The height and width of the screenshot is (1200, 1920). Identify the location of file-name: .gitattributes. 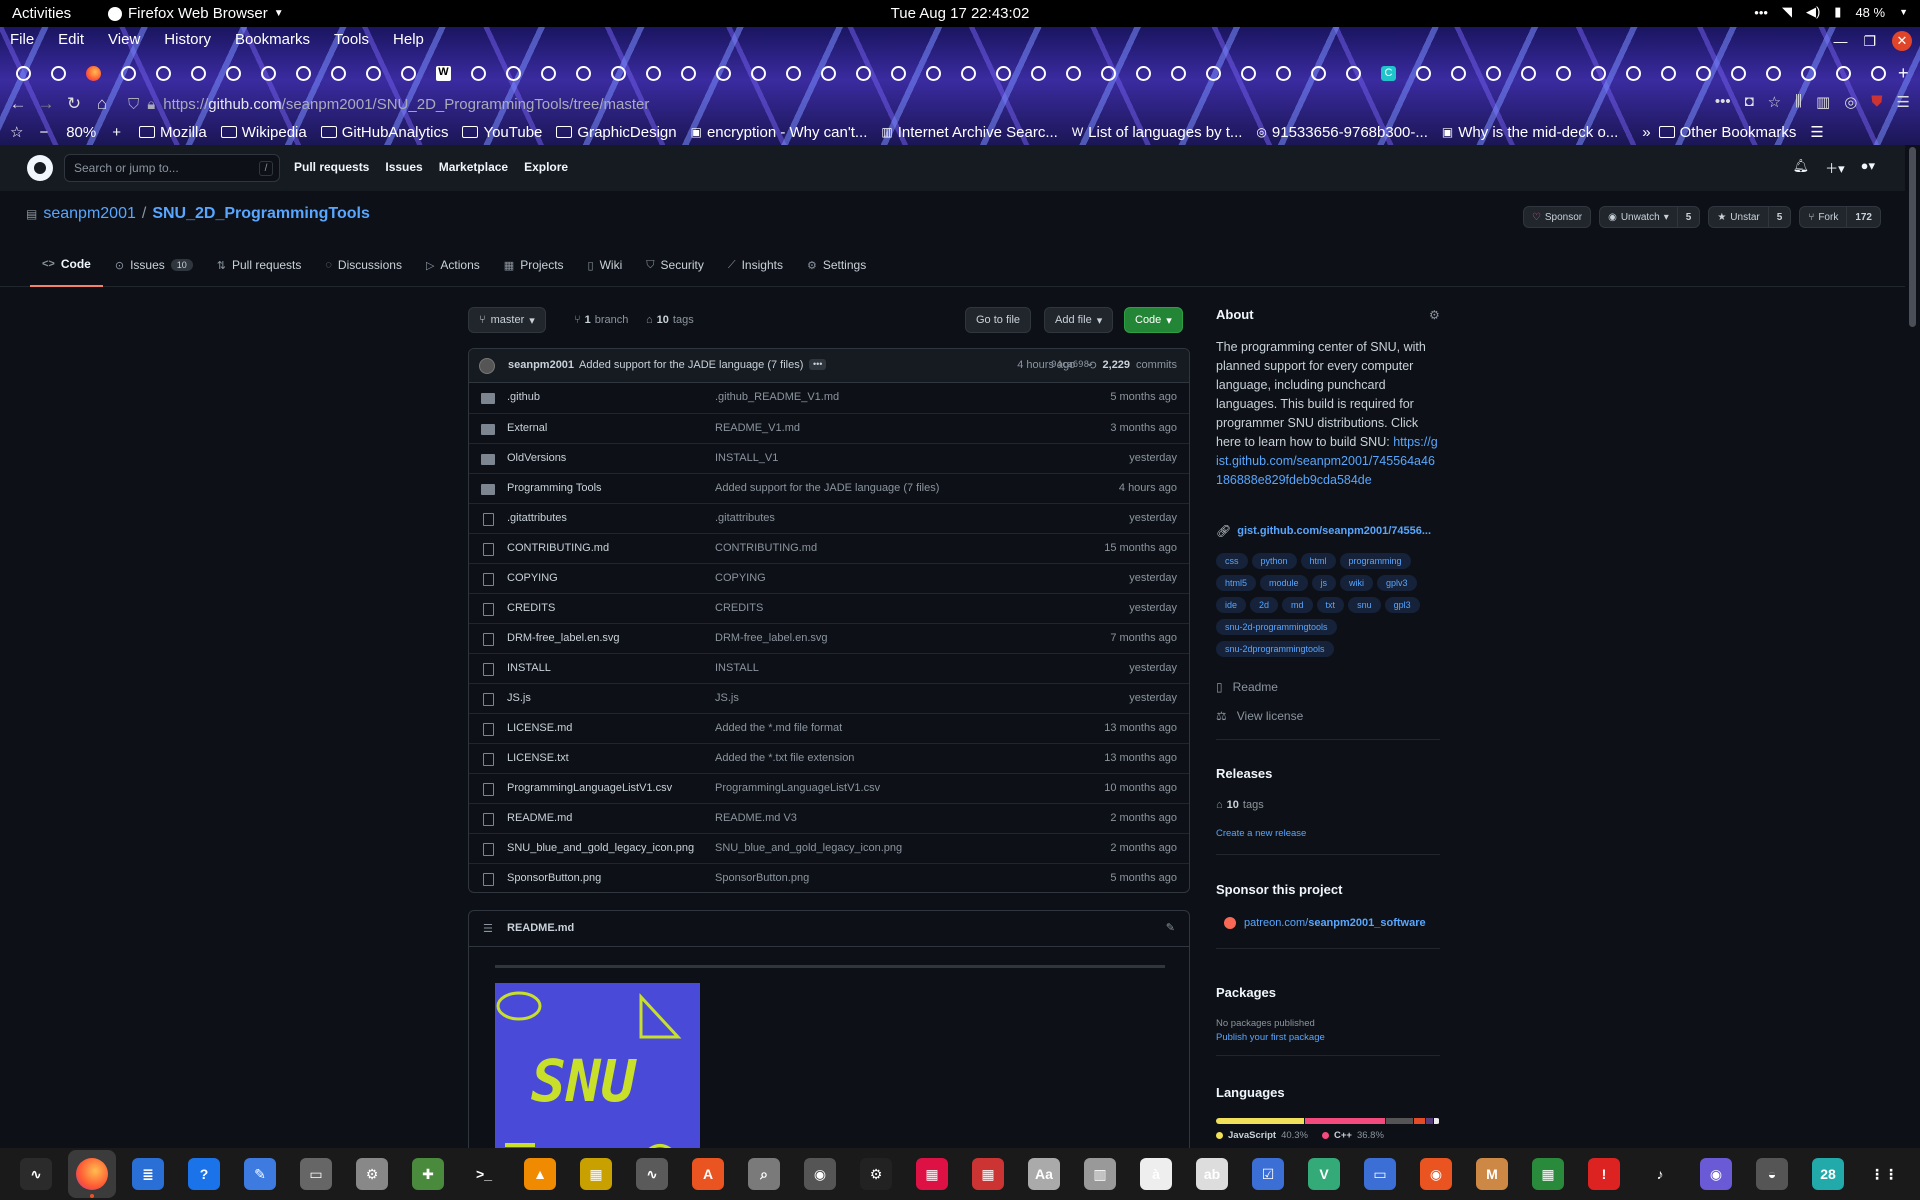
(537, 518).